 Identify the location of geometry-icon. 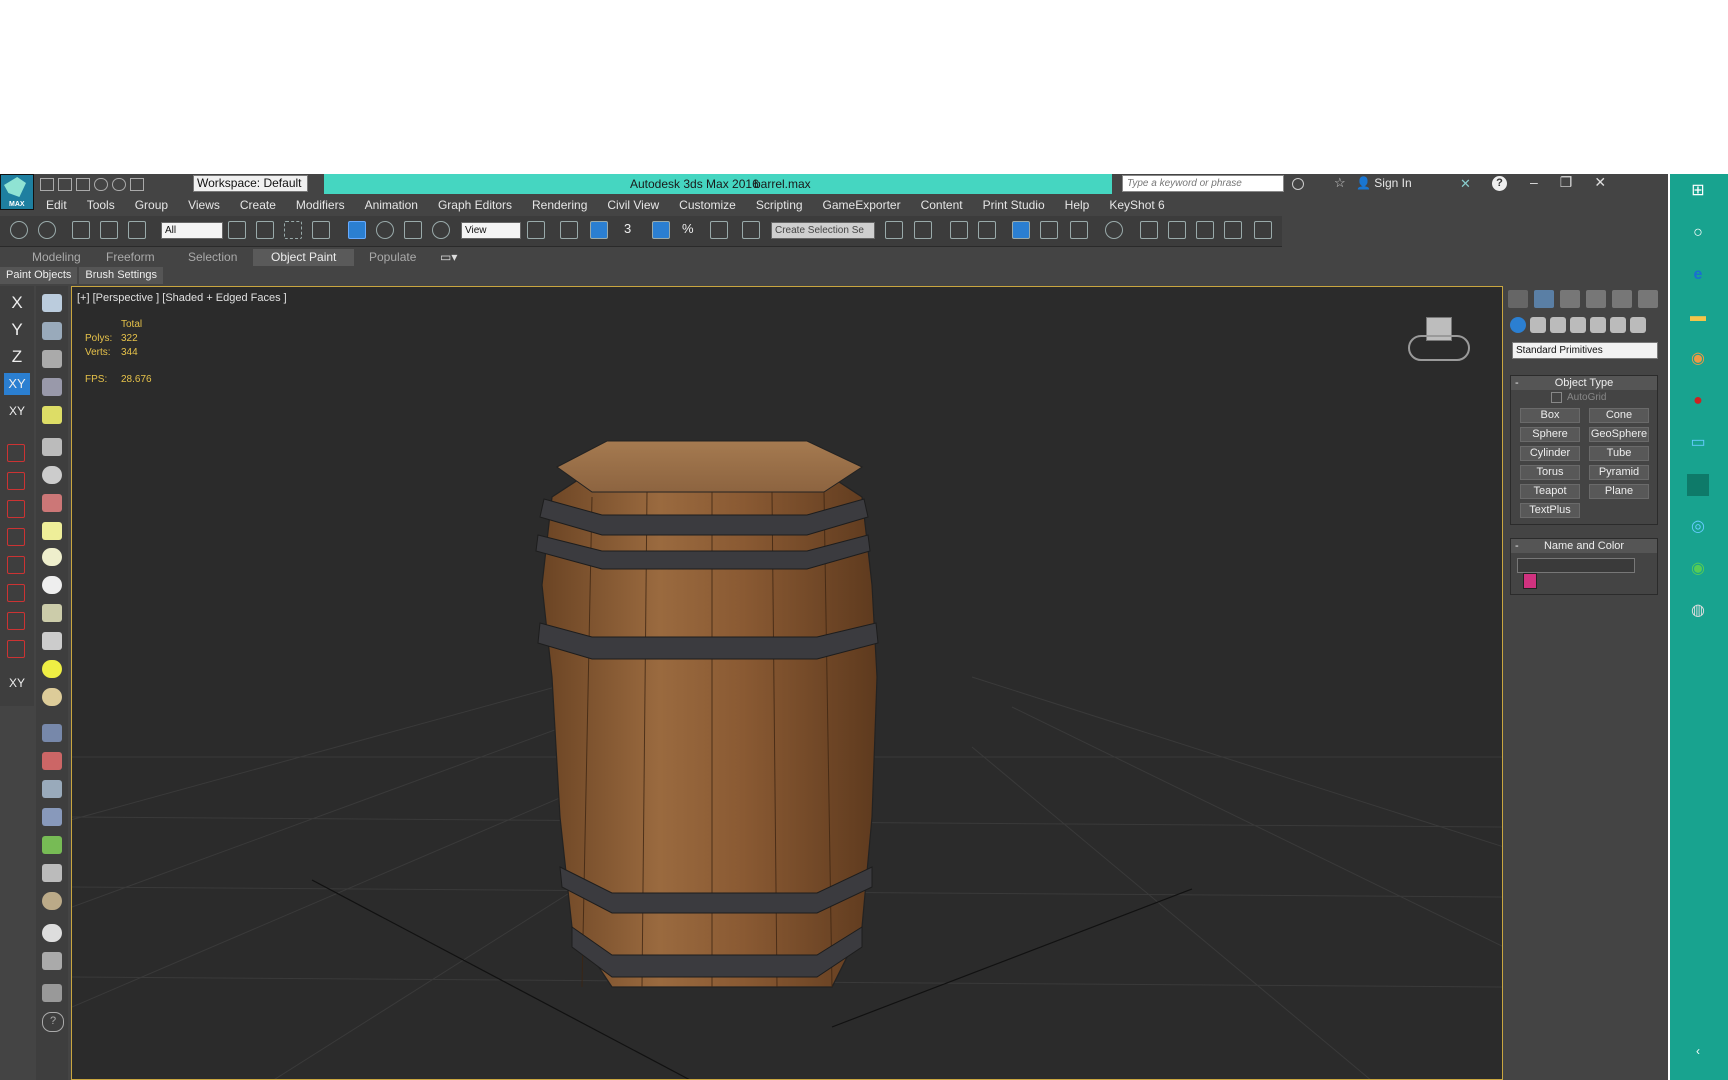
(1518, 325).